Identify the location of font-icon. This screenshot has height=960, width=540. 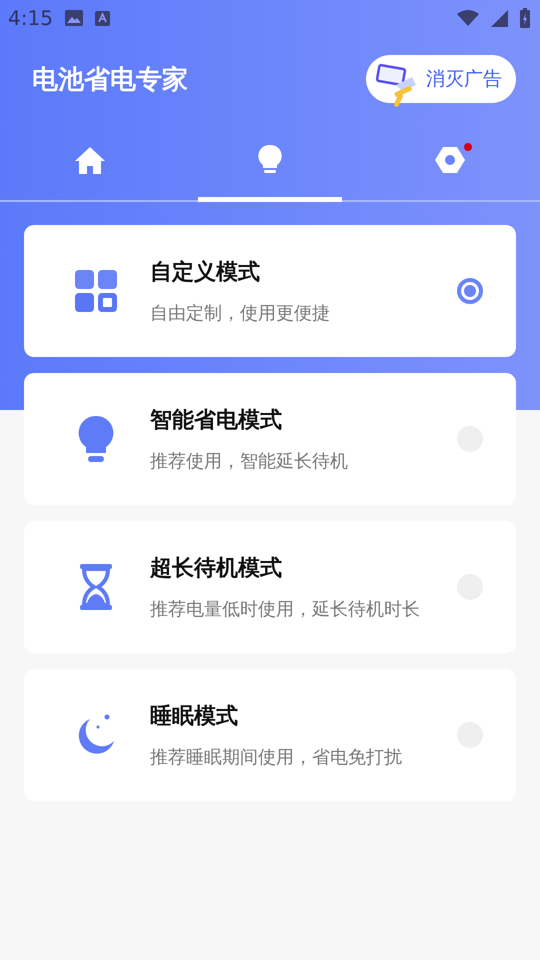
(102, 18).